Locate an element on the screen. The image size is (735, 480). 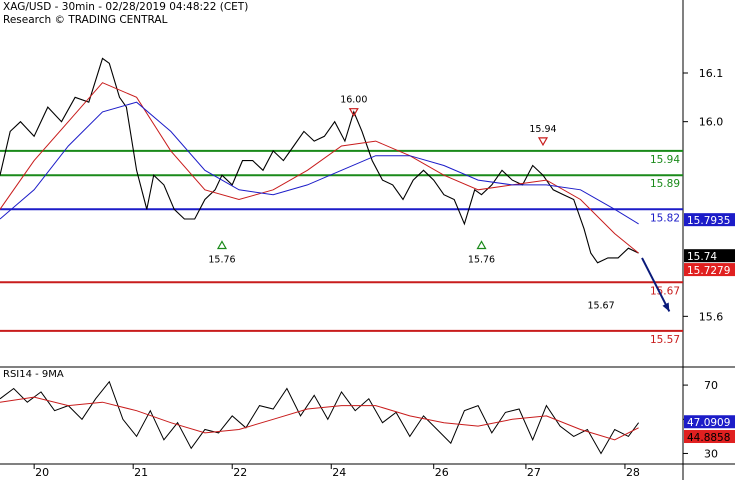
time-tick-label: 24 is located at coordinates (339, 472).